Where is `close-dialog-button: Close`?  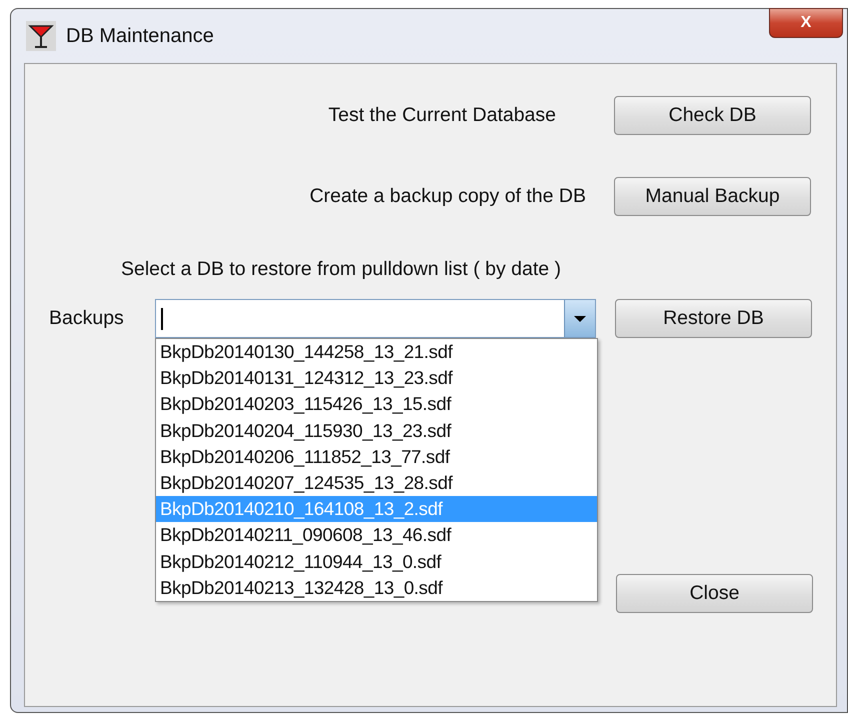
close-dialog-button: Close is located at coordinates (714, 593).